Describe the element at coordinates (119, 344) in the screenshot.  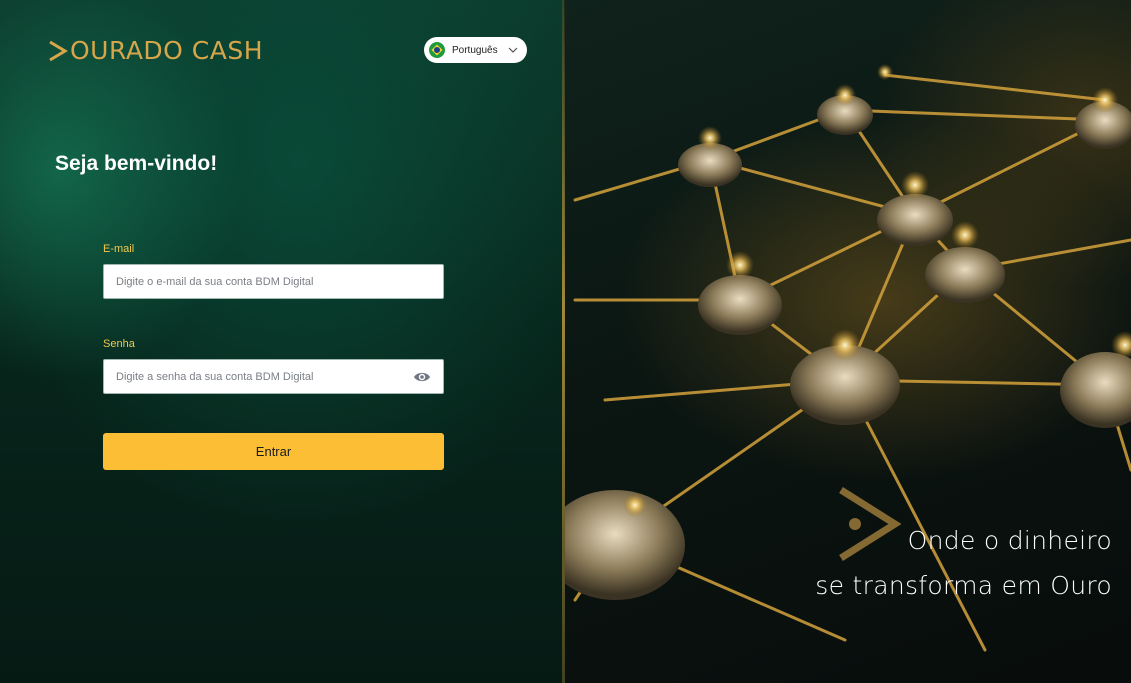
I see `password-label: Senha` at that location.